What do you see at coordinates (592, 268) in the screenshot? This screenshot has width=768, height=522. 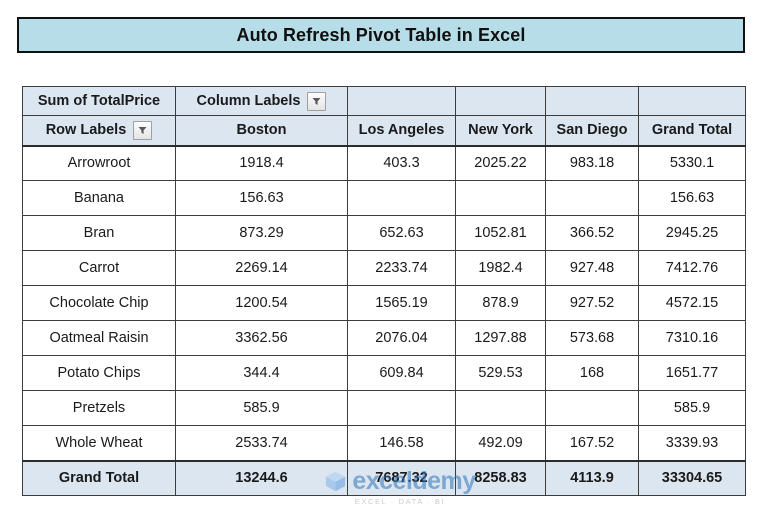 I see `cell-san-diego: 927.48` at bounding box center [592, 268].